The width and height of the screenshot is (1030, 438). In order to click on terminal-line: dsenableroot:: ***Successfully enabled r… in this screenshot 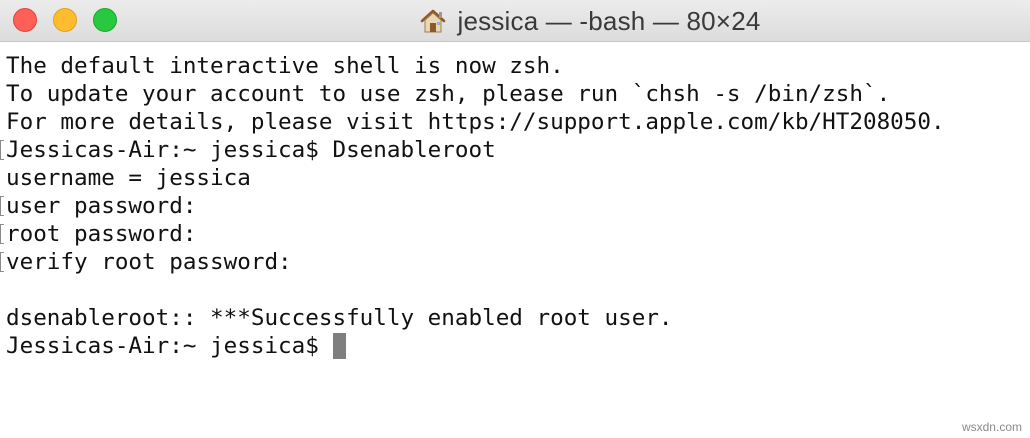, I will do `click(339, 318)`.